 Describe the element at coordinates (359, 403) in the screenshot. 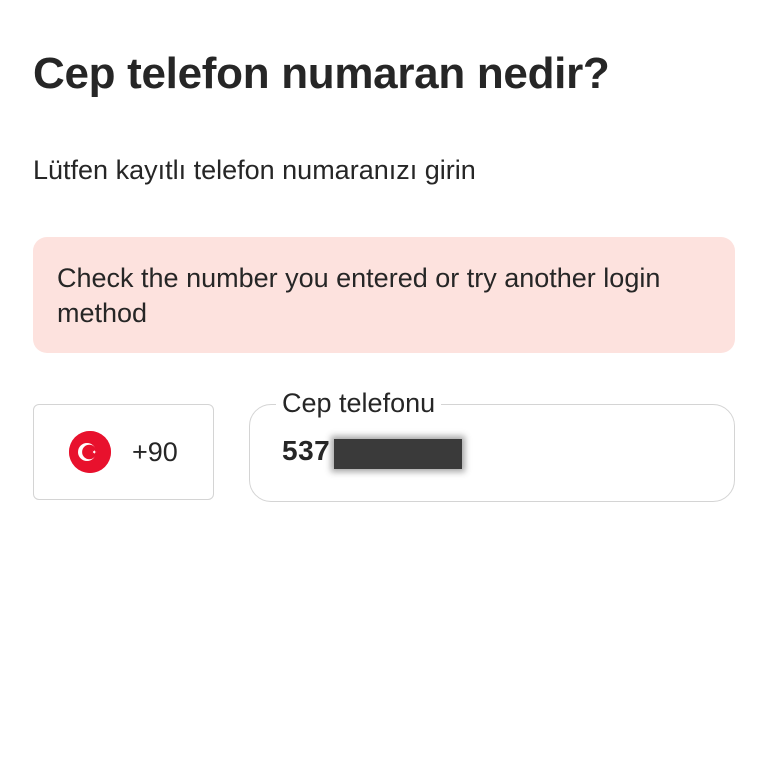

I see `phone-field-label: Cep telefonu` at that location.